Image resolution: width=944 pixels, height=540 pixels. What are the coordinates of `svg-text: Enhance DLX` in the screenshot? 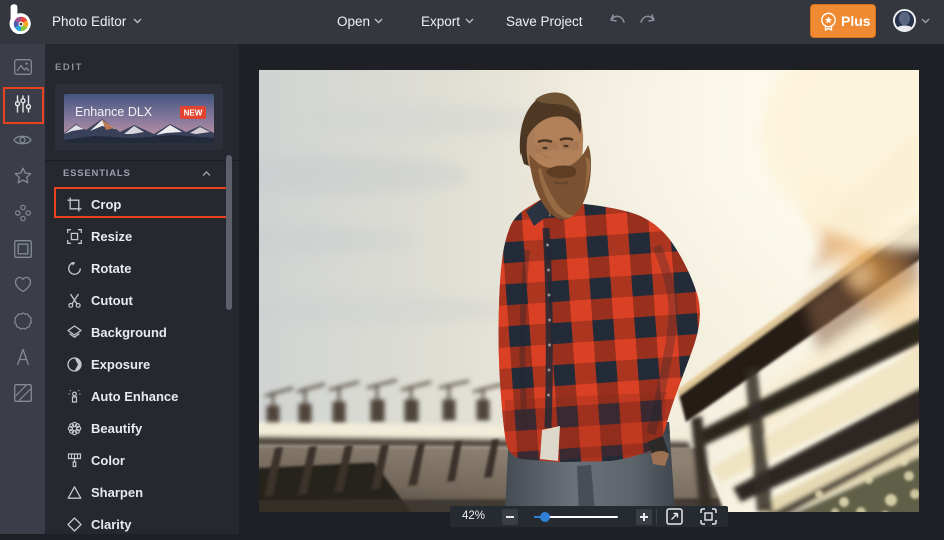 It's located at (114, 112).